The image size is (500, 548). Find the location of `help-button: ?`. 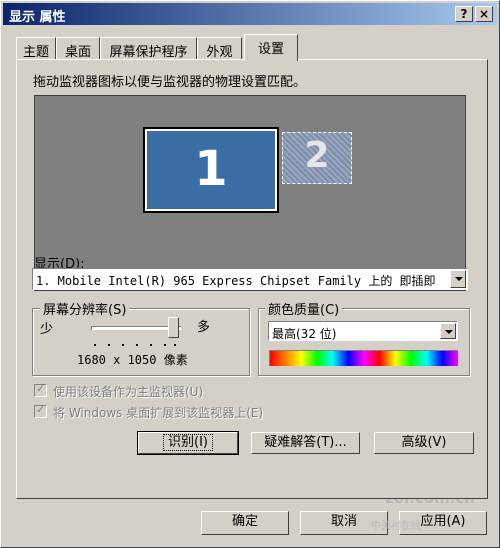

help-button: ? is located at coordinates (464, 14).